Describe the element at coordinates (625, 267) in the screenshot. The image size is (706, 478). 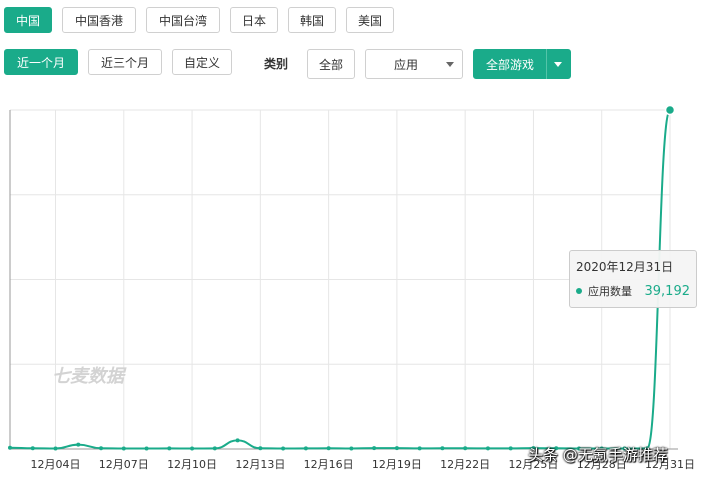
I see `tooltip-date: 2020年12月31日` at that location.